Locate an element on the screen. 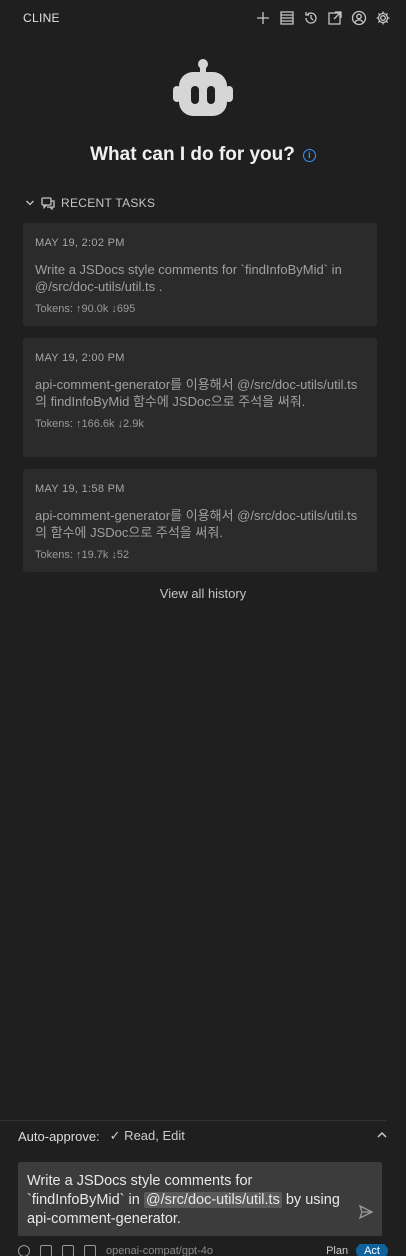 Image resolution: width=406 pixels, height=1256 pixels. popout-icon is located at coordinates (335, 18).